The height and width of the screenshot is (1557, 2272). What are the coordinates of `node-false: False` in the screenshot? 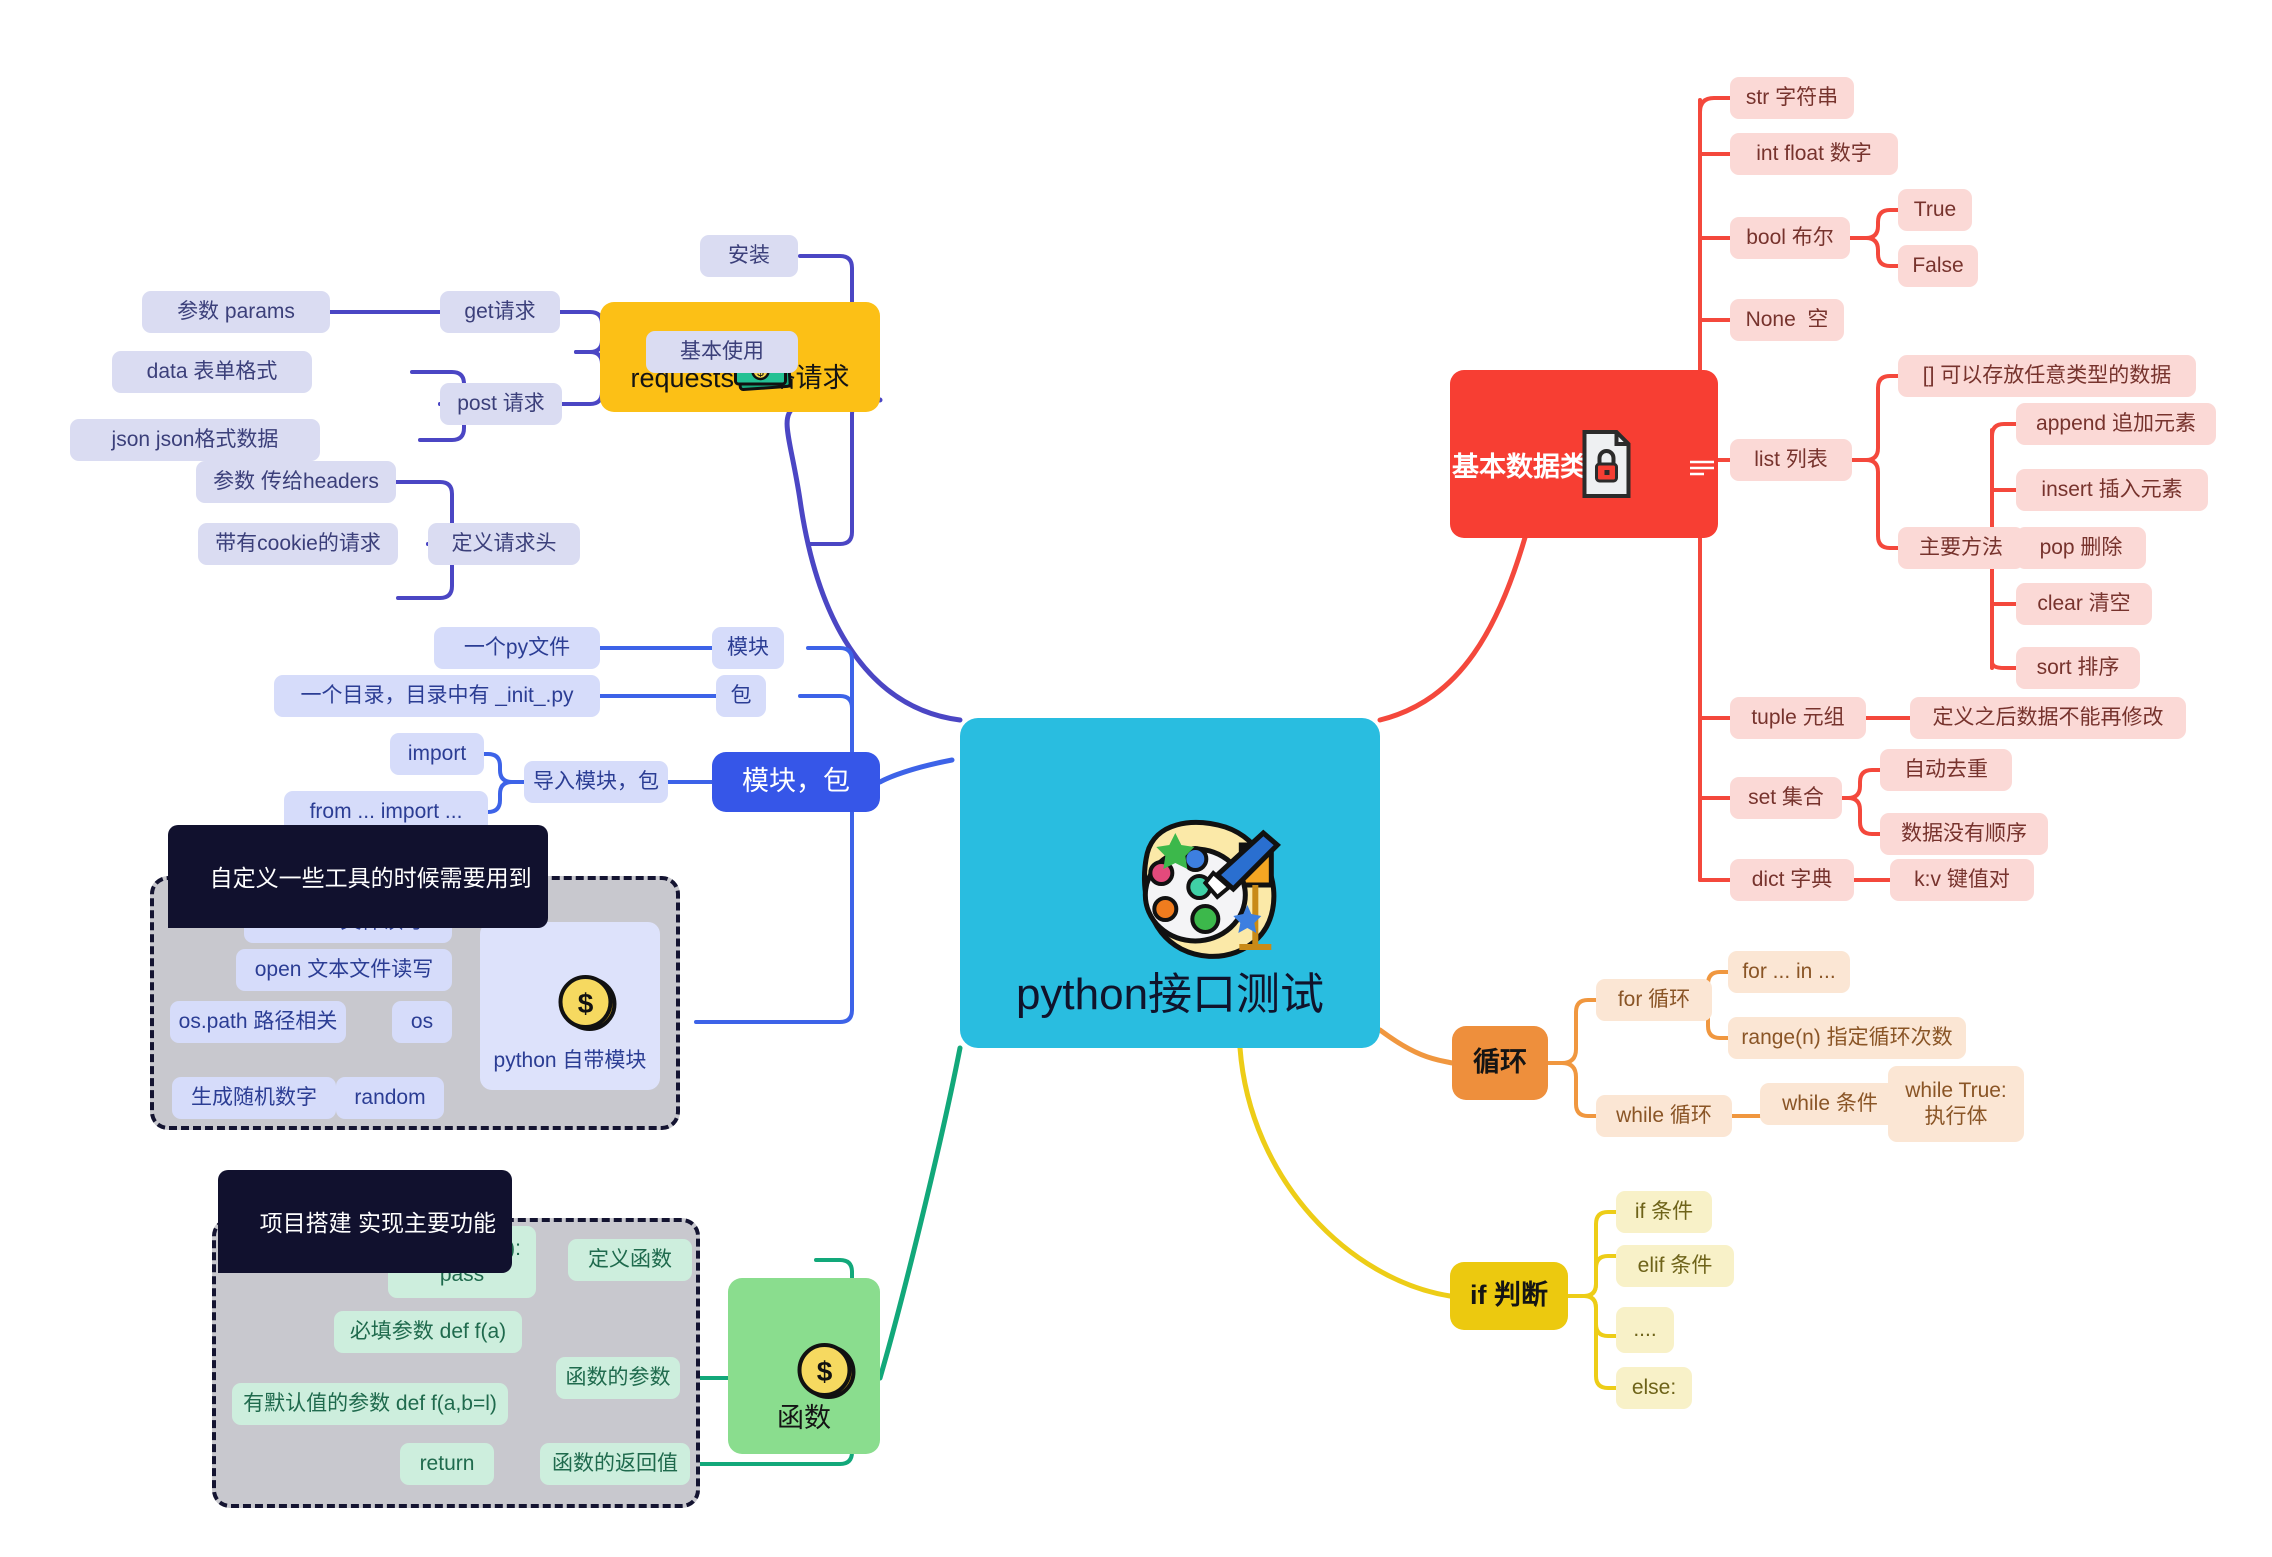 It's located at (1938, 266).